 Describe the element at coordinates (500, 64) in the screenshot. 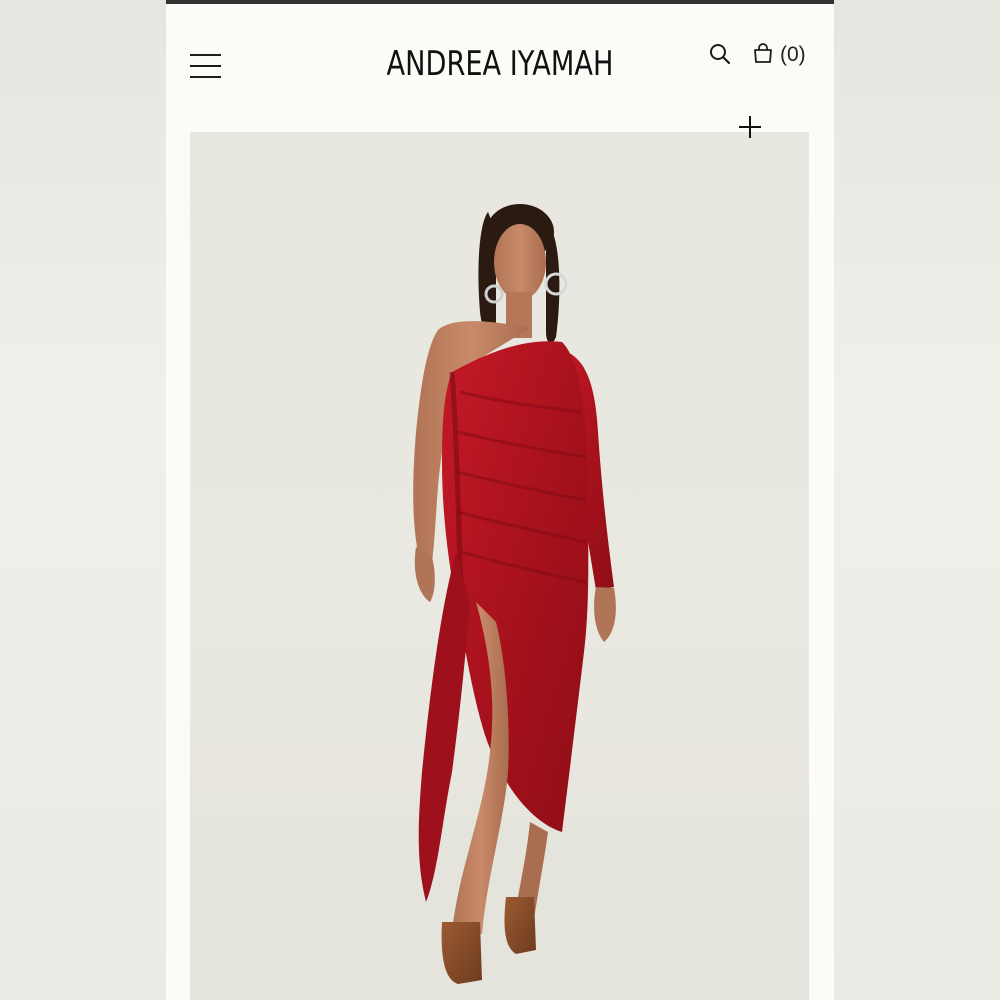

I see `brand-logo: ANDREA IYAMAH` at that location.